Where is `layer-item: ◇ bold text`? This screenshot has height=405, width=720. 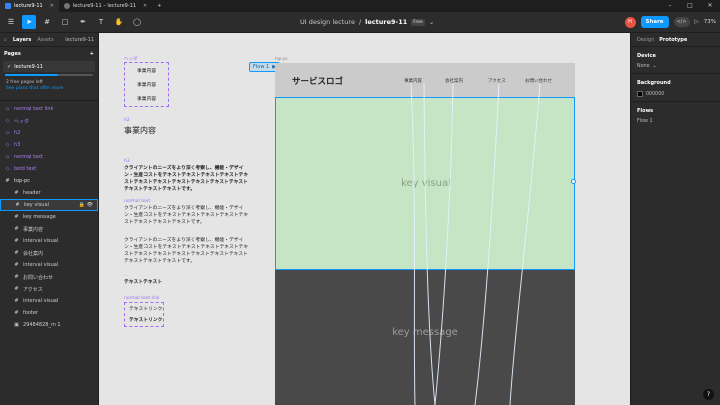 layer-item: ◇ bold text is located at coordinates (49, 169).